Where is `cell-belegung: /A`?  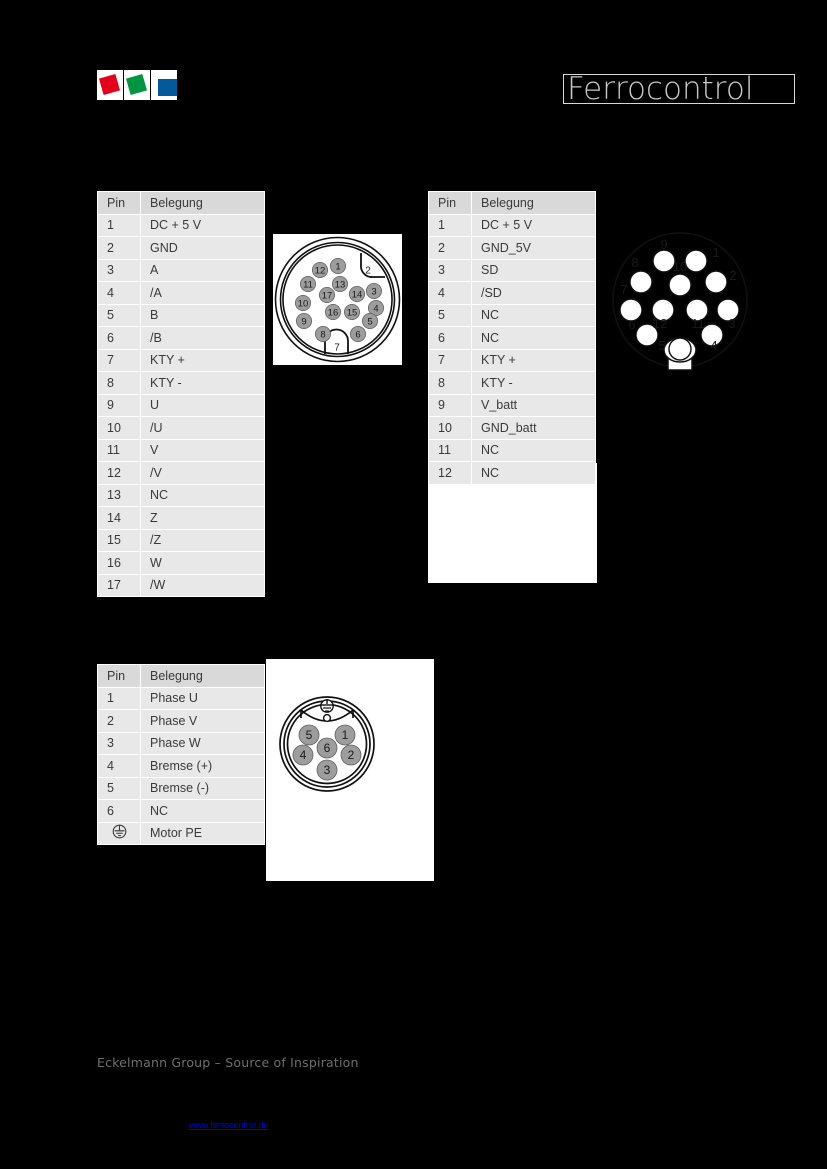 cell-belegung: /A is located at coordinates (202, 293).